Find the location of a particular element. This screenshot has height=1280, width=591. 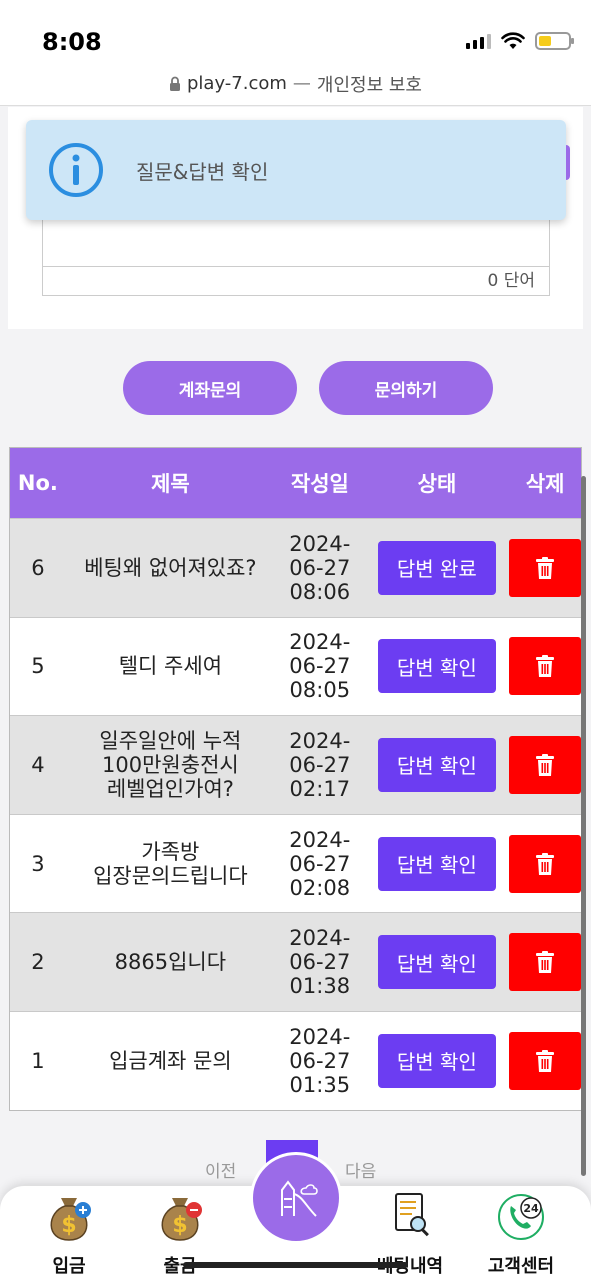

nav-deposit: $ 입금 is located at coordinates (69, 1234).